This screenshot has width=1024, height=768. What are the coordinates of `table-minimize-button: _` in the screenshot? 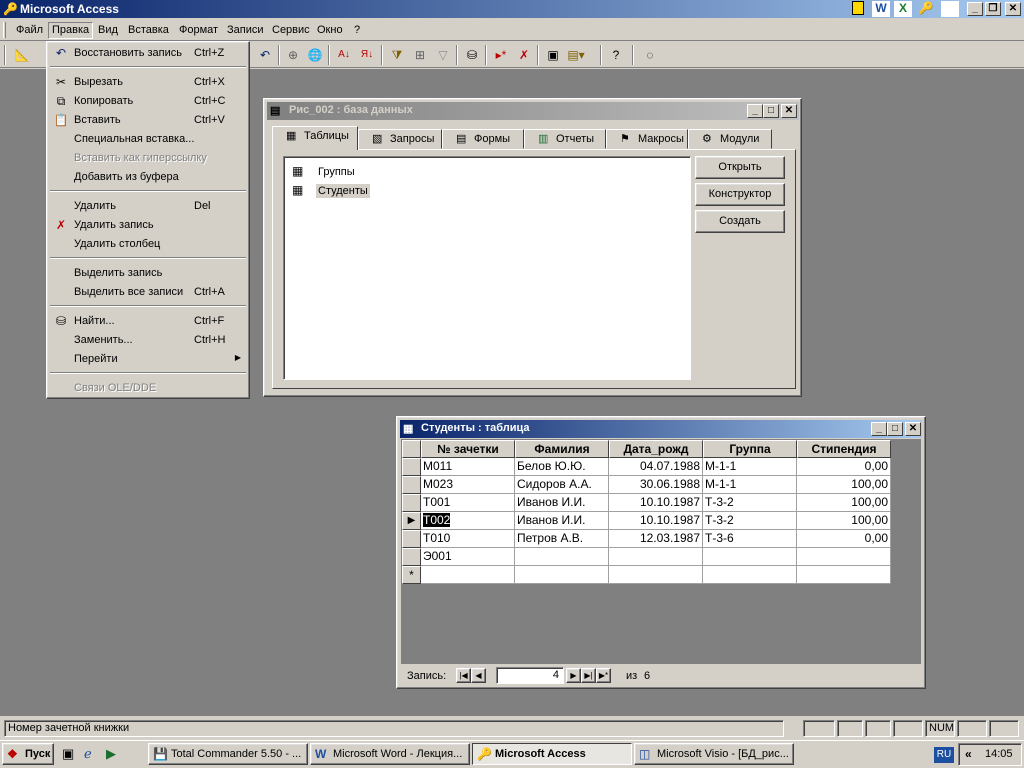 It's located at (879, 429).